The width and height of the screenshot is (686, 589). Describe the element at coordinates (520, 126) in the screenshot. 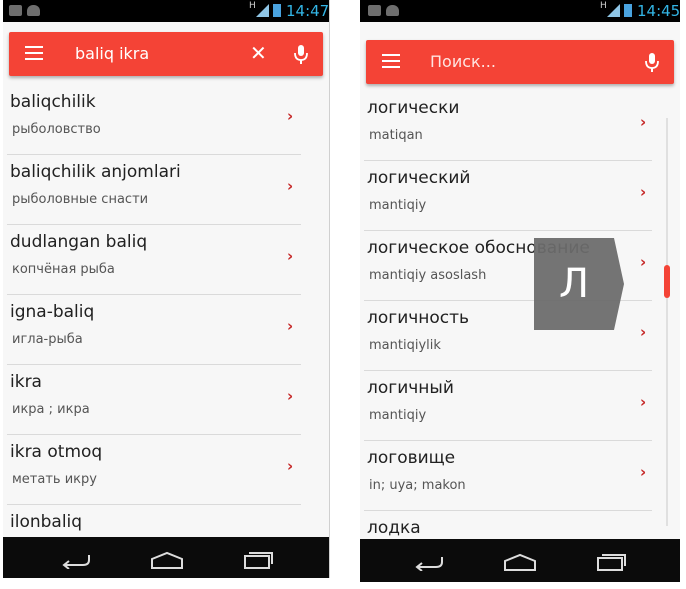

I see `list-item: логически matiqan ›` at that location.